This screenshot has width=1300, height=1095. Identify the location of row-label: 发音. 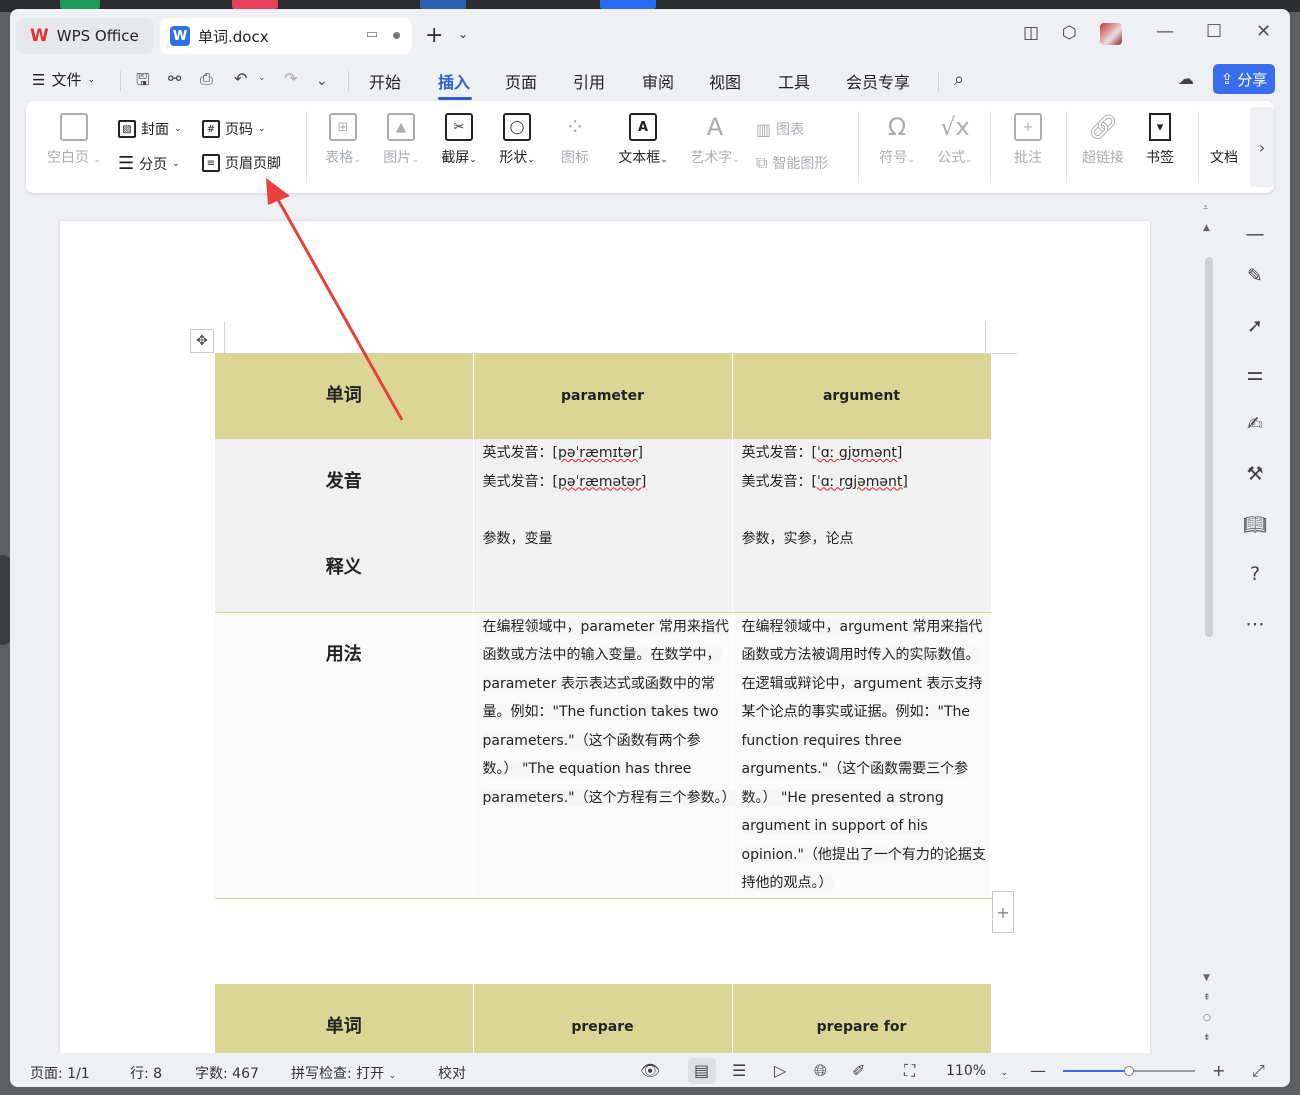
(344, 482).